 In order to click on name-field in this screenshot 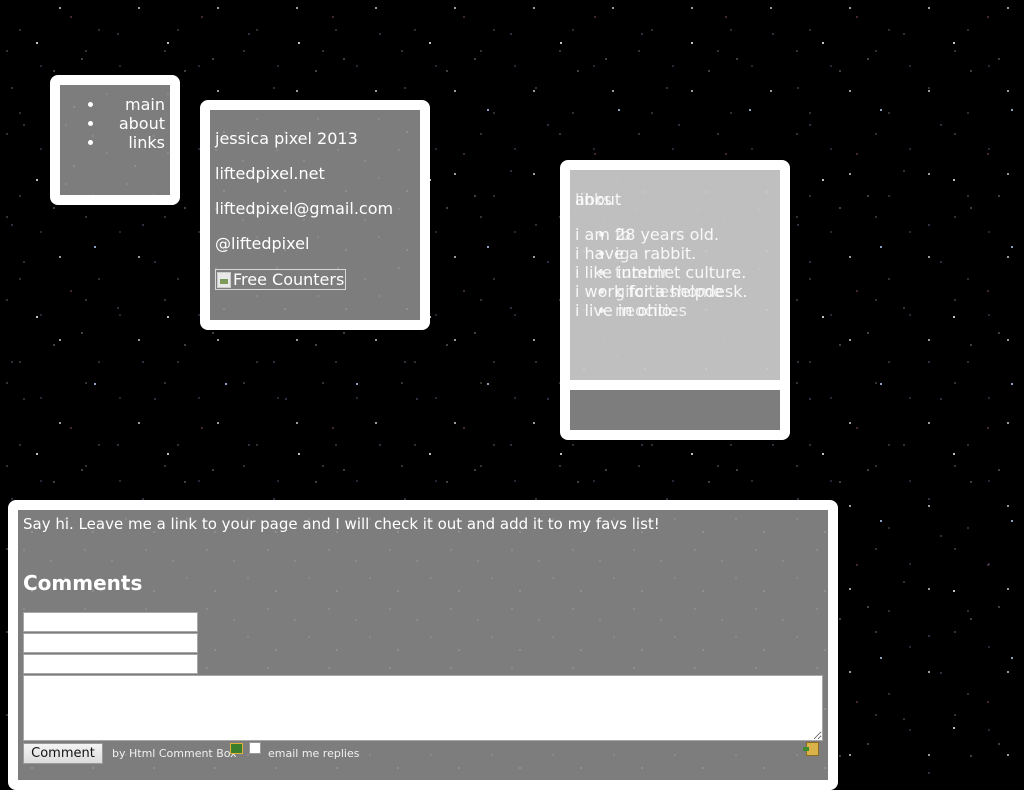, I will do `click(110, 622)`.